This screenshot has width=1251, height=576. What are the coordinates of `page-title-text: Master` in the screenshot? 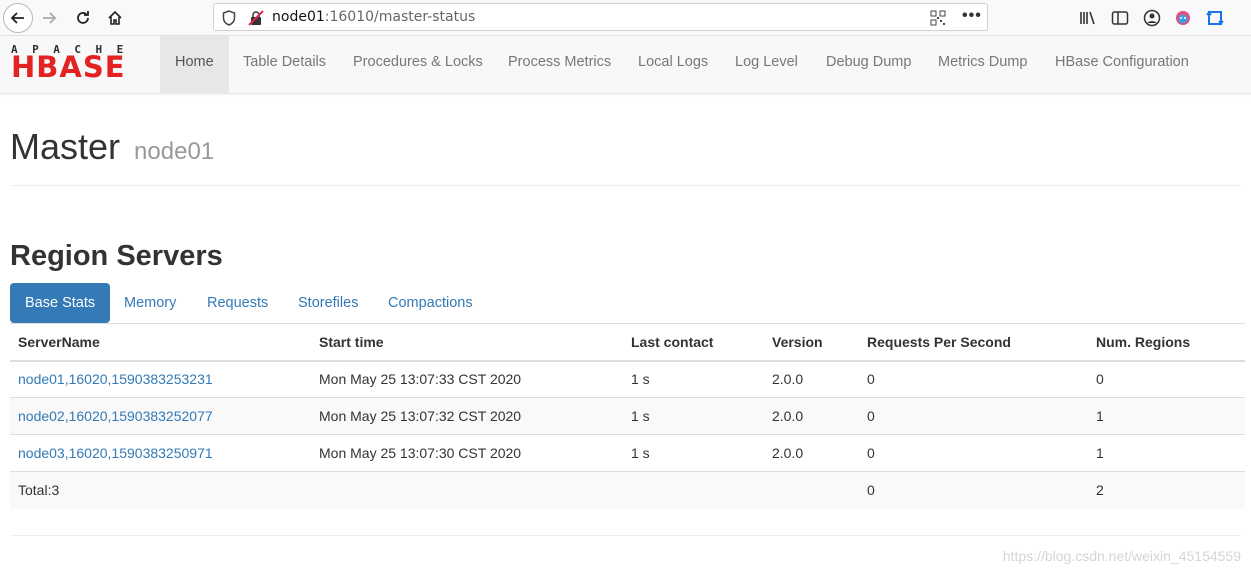 It's located at (65, 146).